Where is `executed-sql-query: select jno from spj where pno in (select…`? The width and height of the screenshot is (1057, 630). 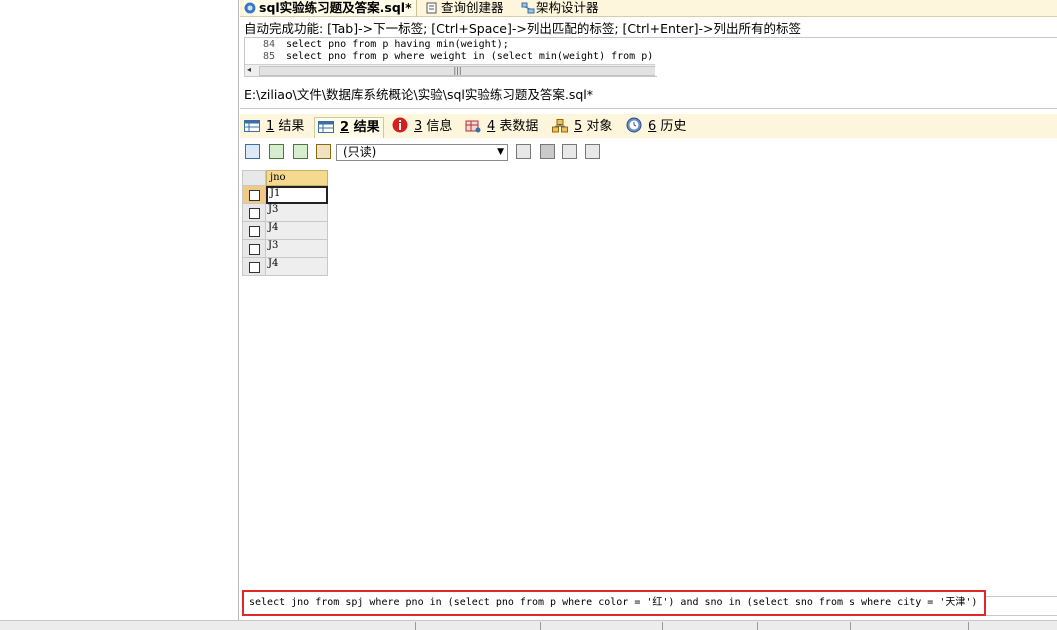 executed-sql-query: select jno from spj where pno in (select… is located at coordinates (614, 603).